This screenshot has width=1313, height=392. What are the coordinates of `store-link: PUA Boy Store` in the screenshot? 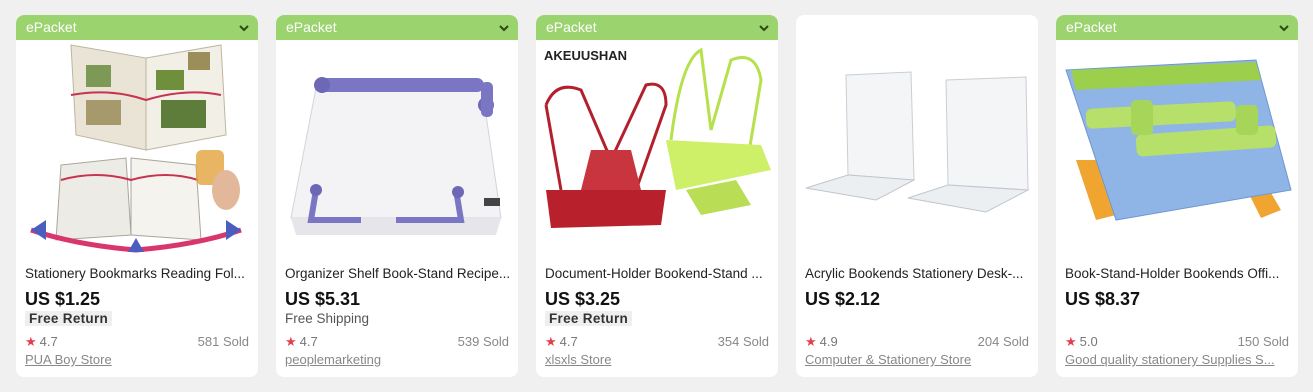 It's located at (138, 359).